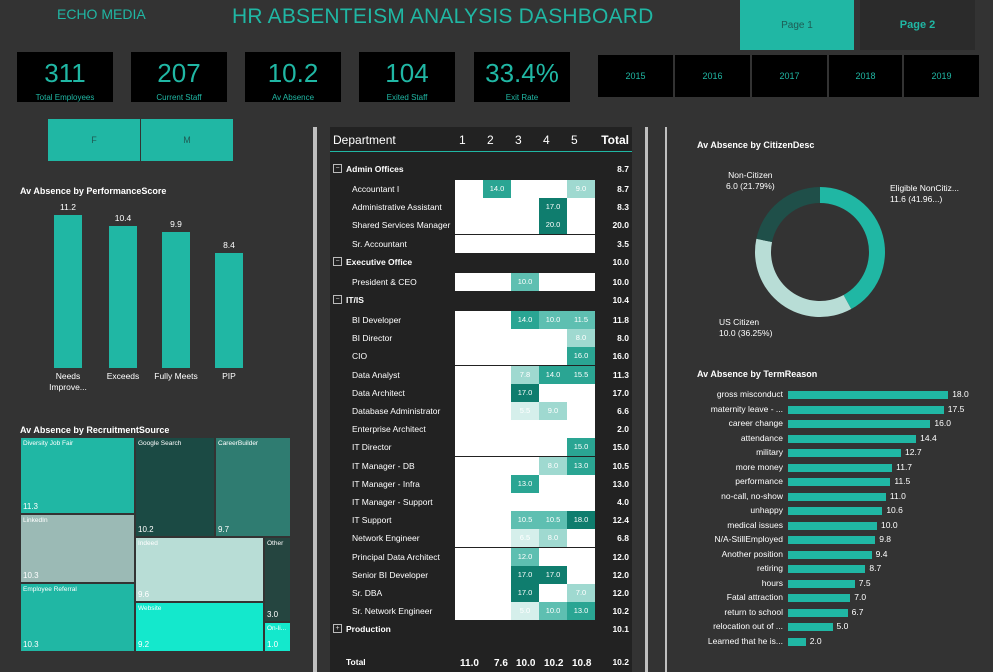  Describe the element at coordinates (712, 76) in the screenshot. I see `year-2016-button: 2016` at that location.